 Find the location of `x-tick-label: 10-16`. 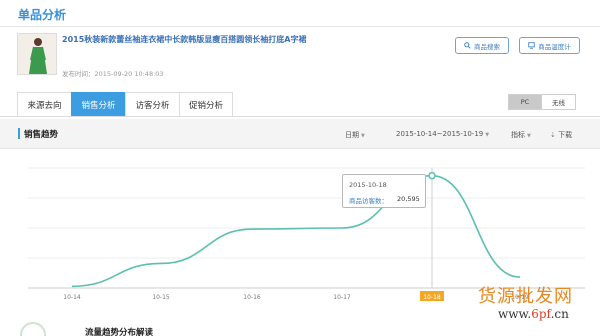

x-tick-label: 10-16 is located at coordinates (252, 297).